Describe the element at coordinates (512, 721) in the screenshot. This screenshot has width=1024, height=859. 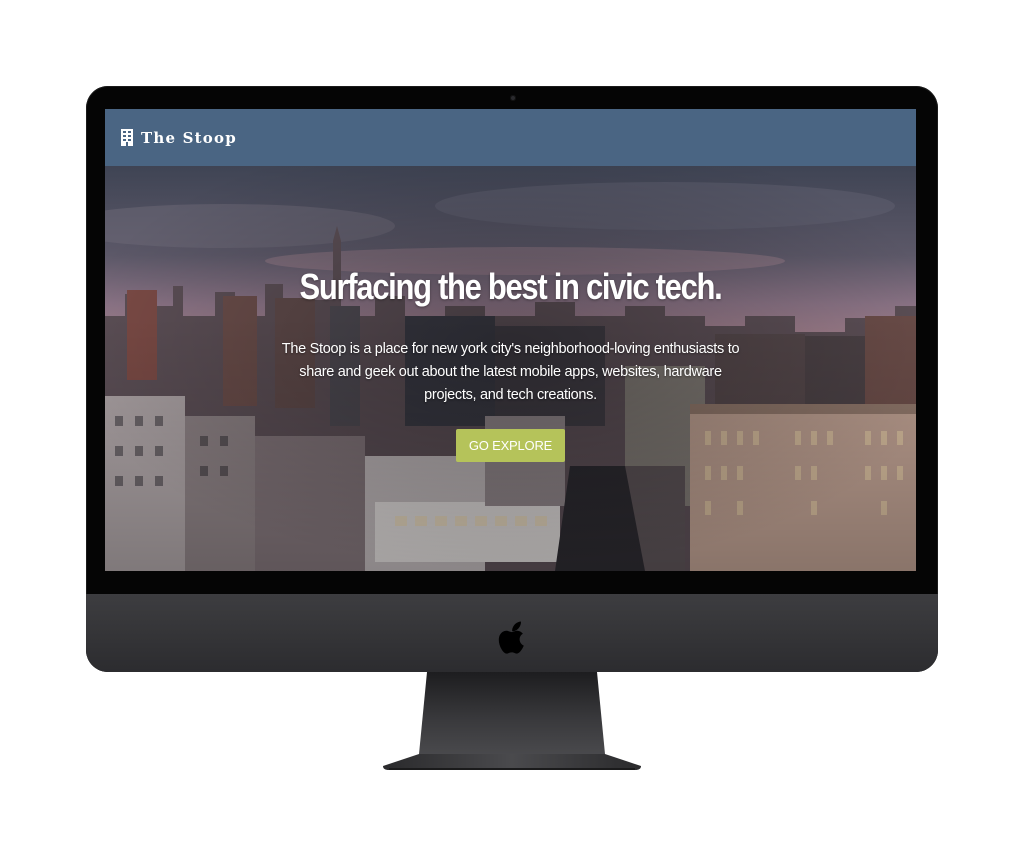
I see `monitor-stand` at that location.